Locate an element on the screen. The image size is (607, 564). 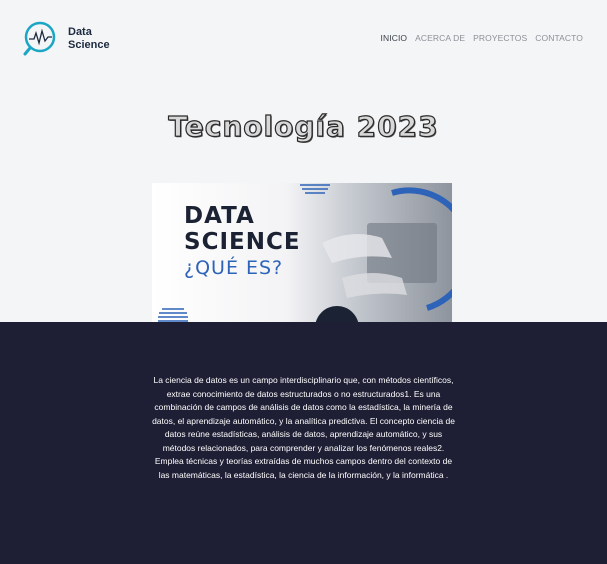
nav-item-proyectos: PROYECTOS is located at coordinates (500, 38).